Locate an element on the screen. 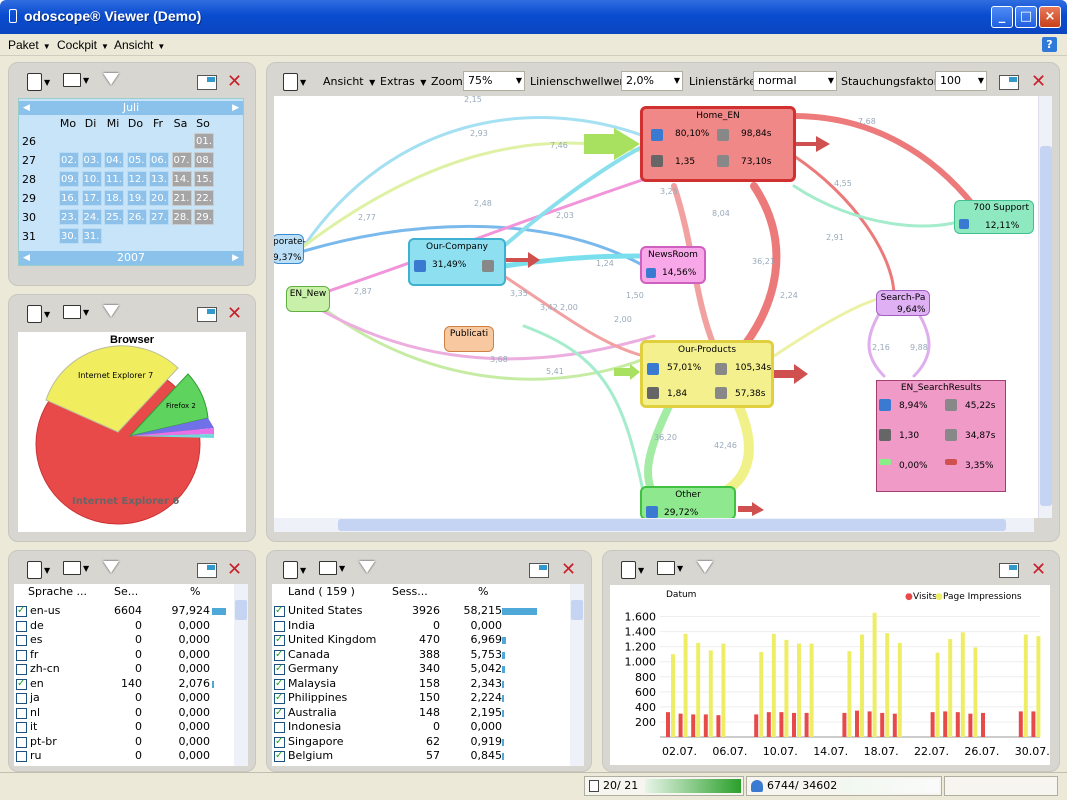 Image resolution: width=1067 pixels, height=800 pixels. calendar-day: 09. is located at coordinates (69, 179).